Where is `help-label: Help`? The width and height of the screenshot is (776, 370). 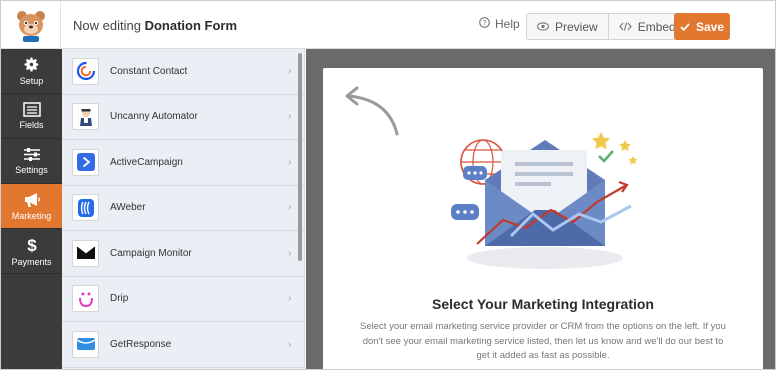
help-label: Help is located at coordinates (507, 24).